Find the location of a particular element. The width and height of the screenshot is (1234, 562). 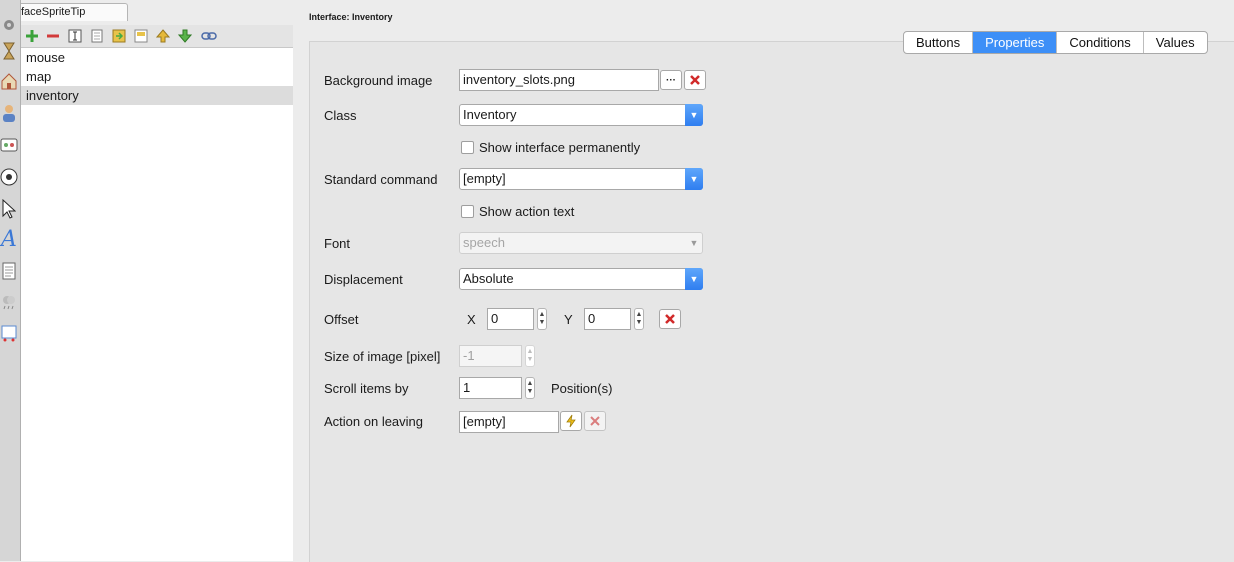

offset-x-field: 0 is located at coordinates (510, 319).